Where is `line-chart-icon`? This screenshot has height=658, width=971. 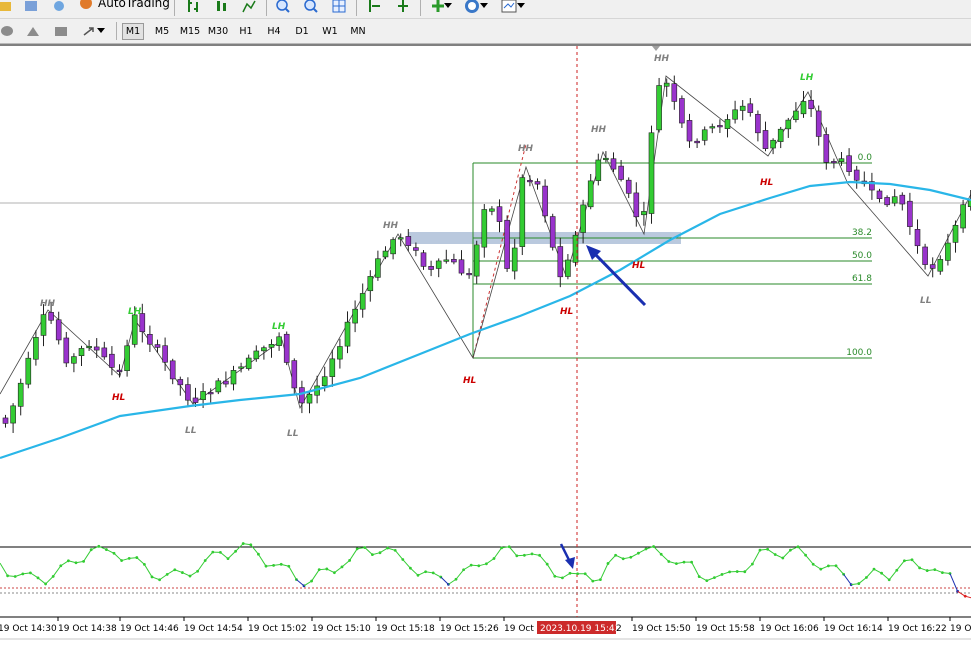
line-chart-icon is located at coordinates (249, 7).